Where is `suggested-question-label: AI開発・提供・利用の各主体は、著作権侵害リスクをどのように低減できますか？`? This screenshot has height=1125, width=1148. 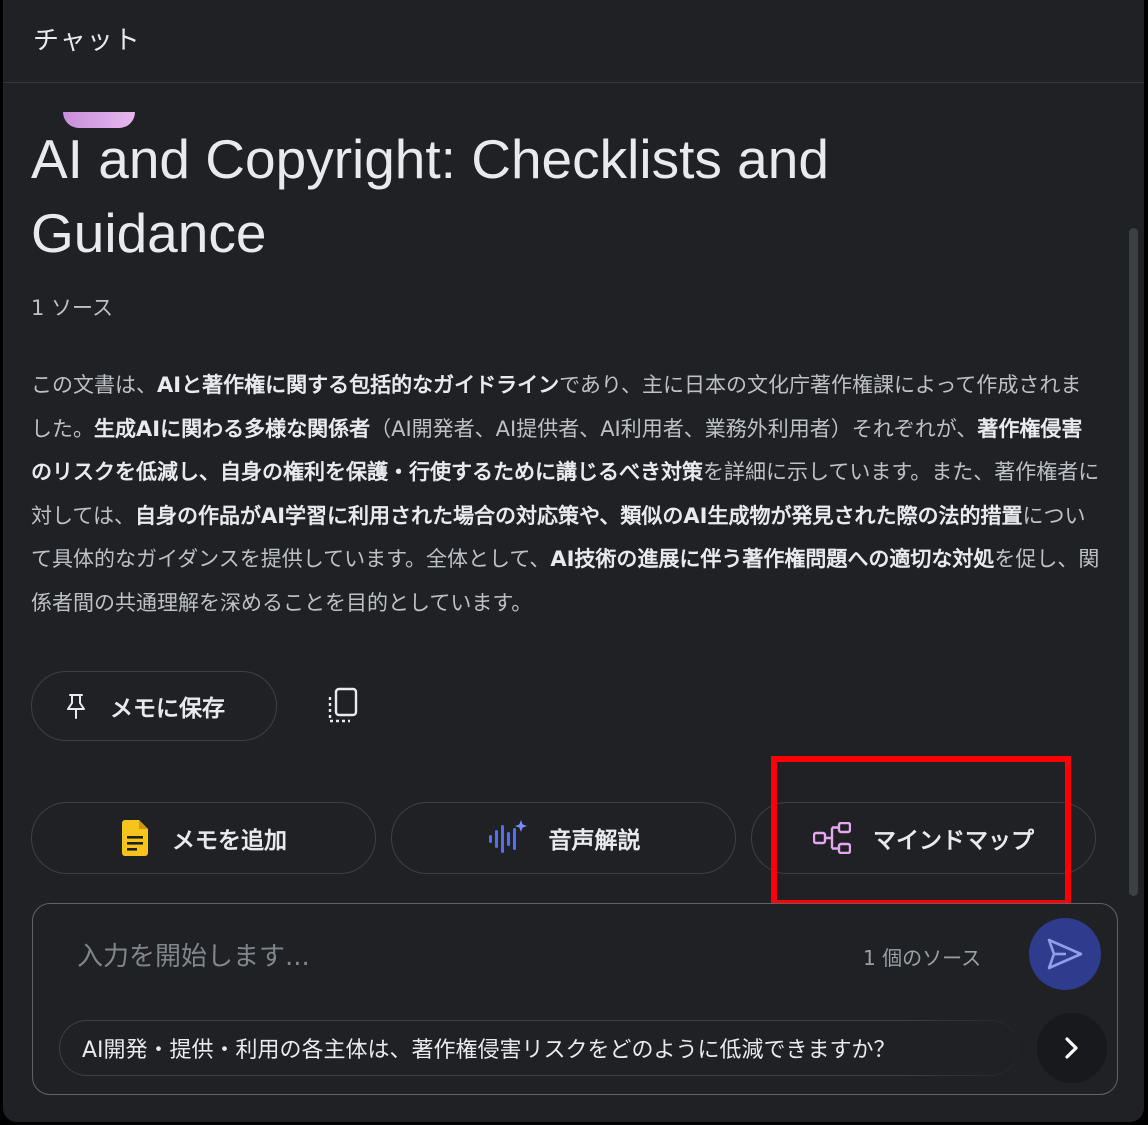
suggested-question-label: AI開発・提供・利用の各主体は、著作権侵害リスクをどのように低減できますか？ is located at coordinates (489, 1050).